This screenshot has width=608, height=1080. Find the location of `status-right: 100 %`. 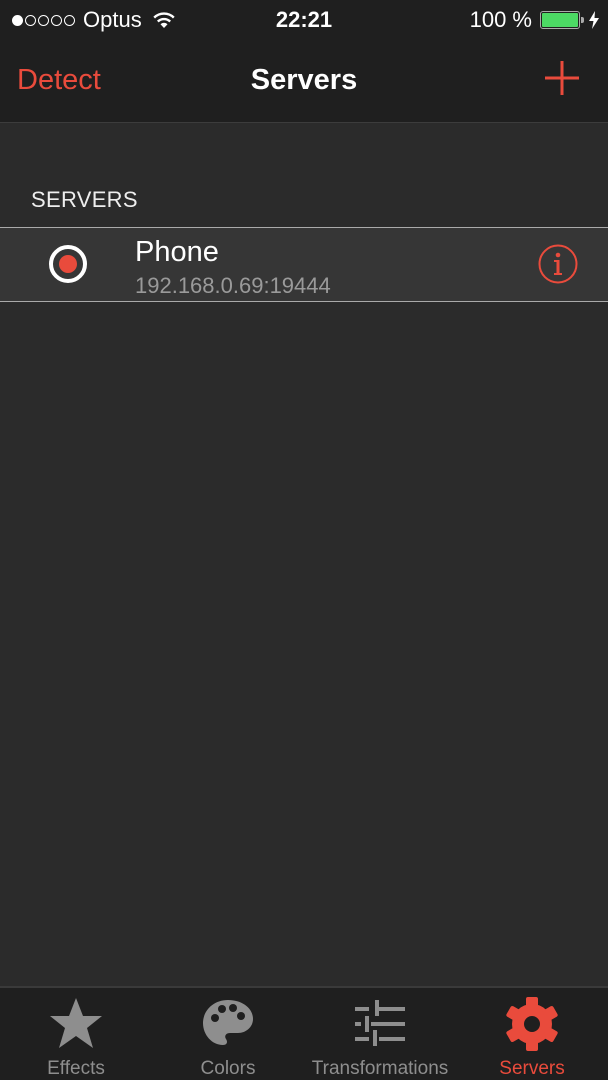

status-right: 100 % is located at coordinates (535, 20).